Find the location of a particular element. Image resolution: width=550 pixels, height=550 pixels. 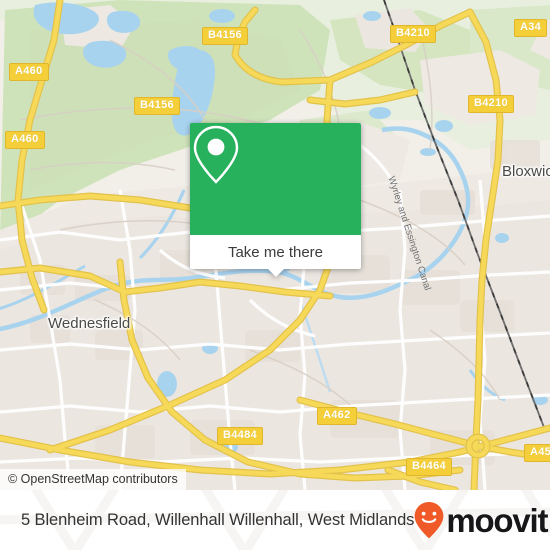

road-shield-b4156-mid: B4156 is located at coordinates (157, 106).